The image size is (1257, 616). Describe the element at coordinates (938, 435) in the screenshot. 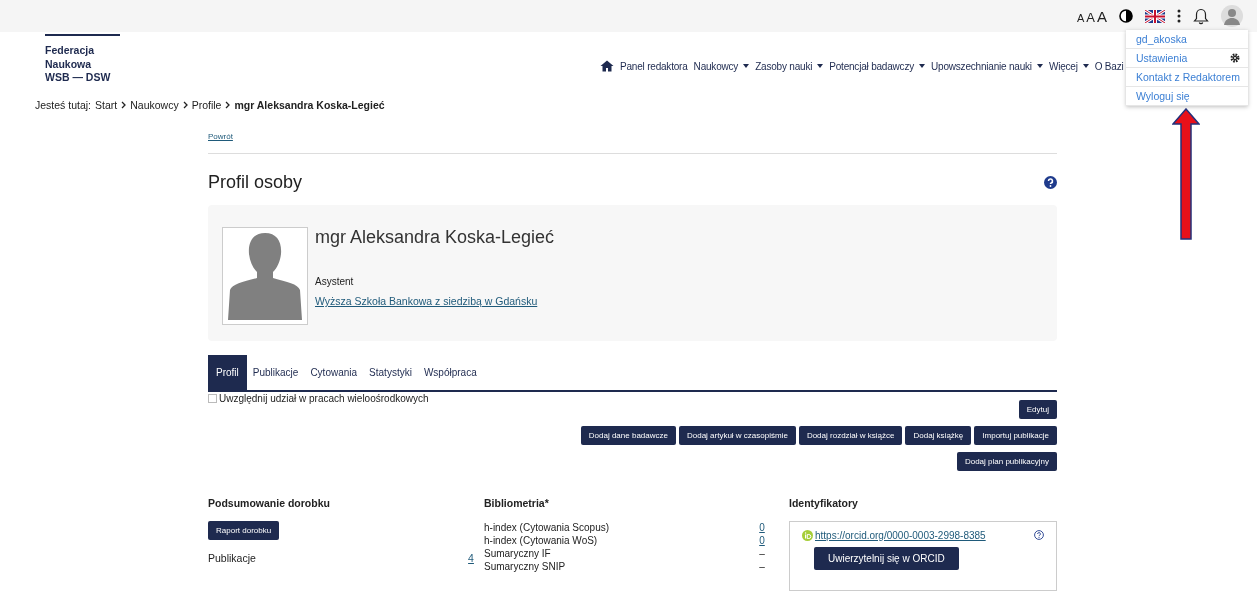

I see `action-button: Dodaj książkę` at that location.